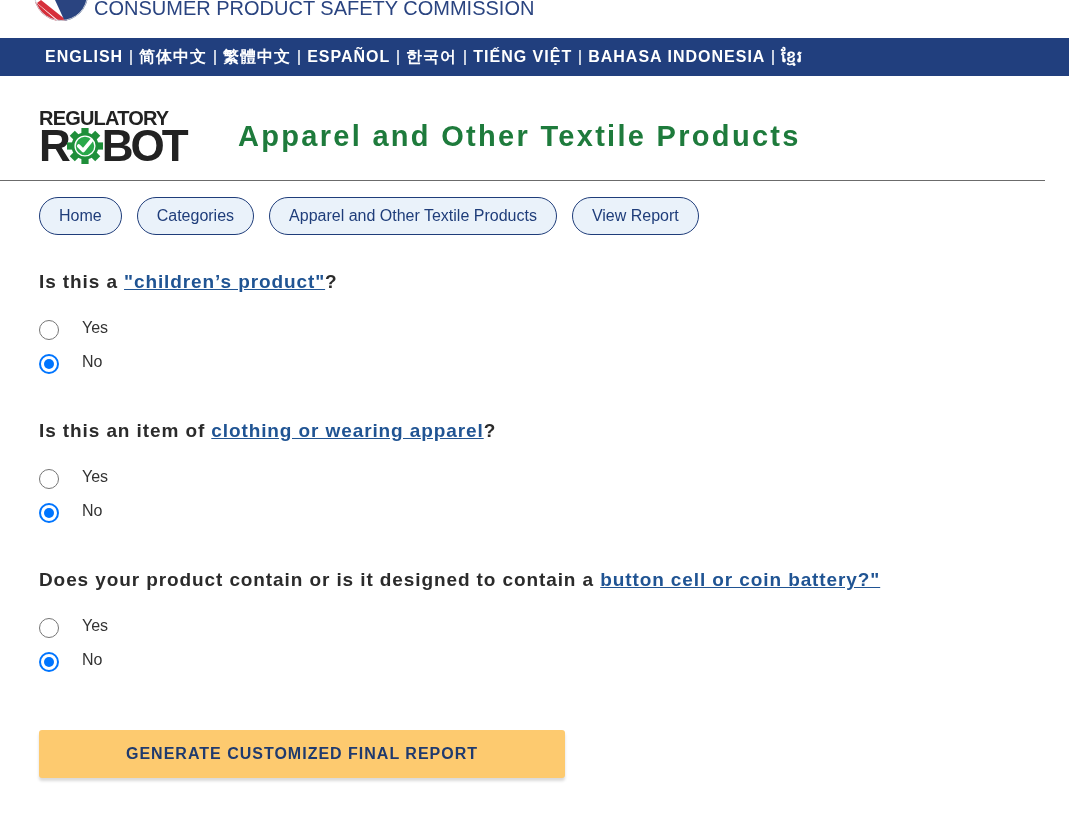 The image size is (1069, 817). I want to click on question-text: Is this an item of clothing or wearing apparel?, so click(268, 431).